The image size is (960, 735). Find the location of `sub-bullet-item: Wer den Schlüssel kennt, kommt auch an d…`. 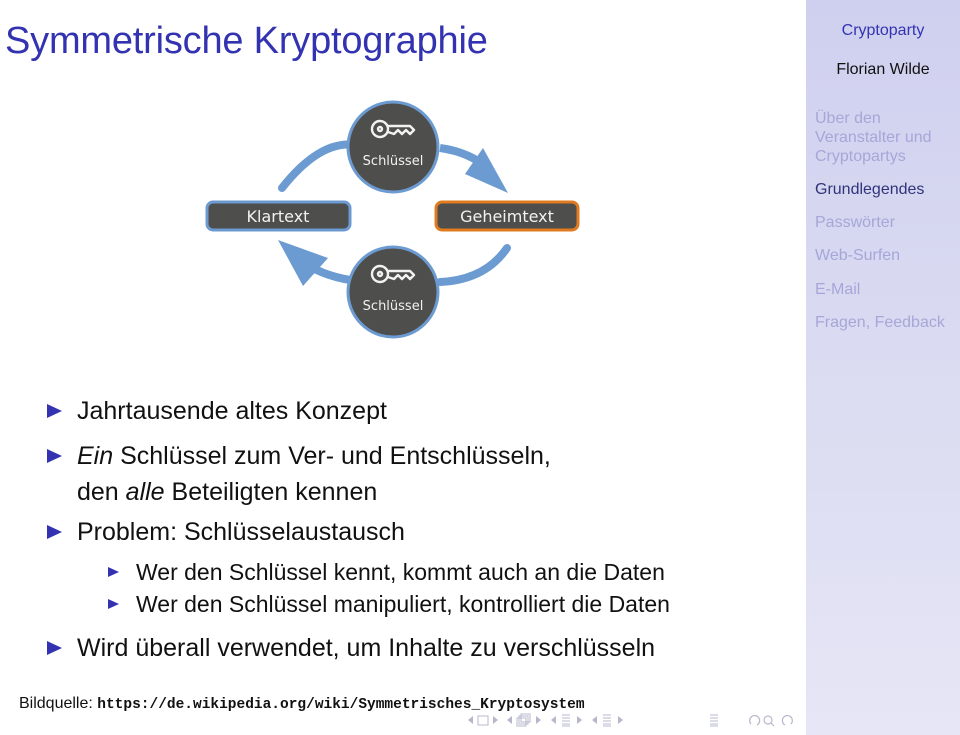

sub-bullet-item: Wer den Schlüssel kennt, kommt auch an d… is located at coordinates (400, 572).